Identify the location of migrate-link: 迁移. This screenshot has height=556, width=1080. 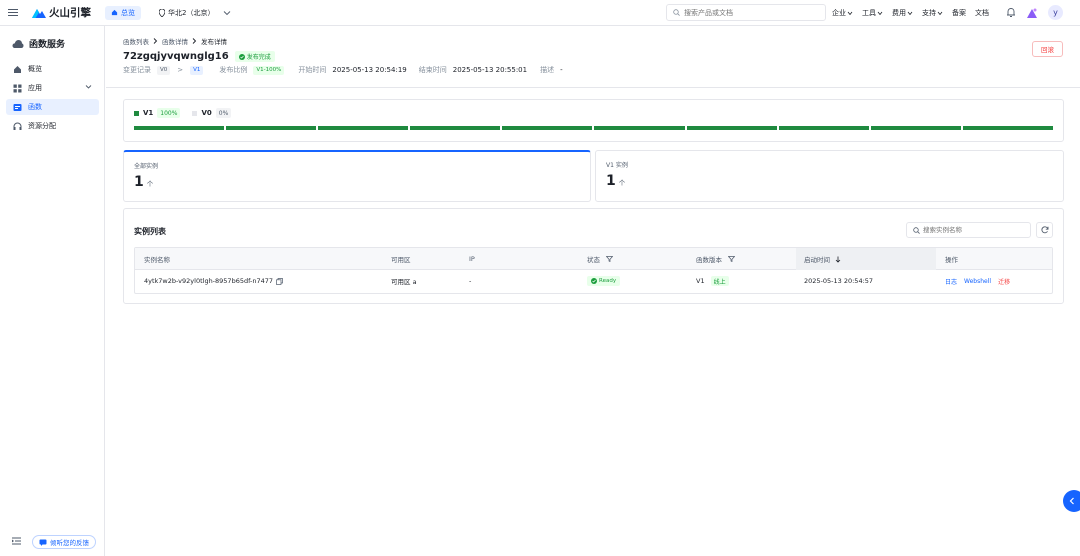
(1004, 281).